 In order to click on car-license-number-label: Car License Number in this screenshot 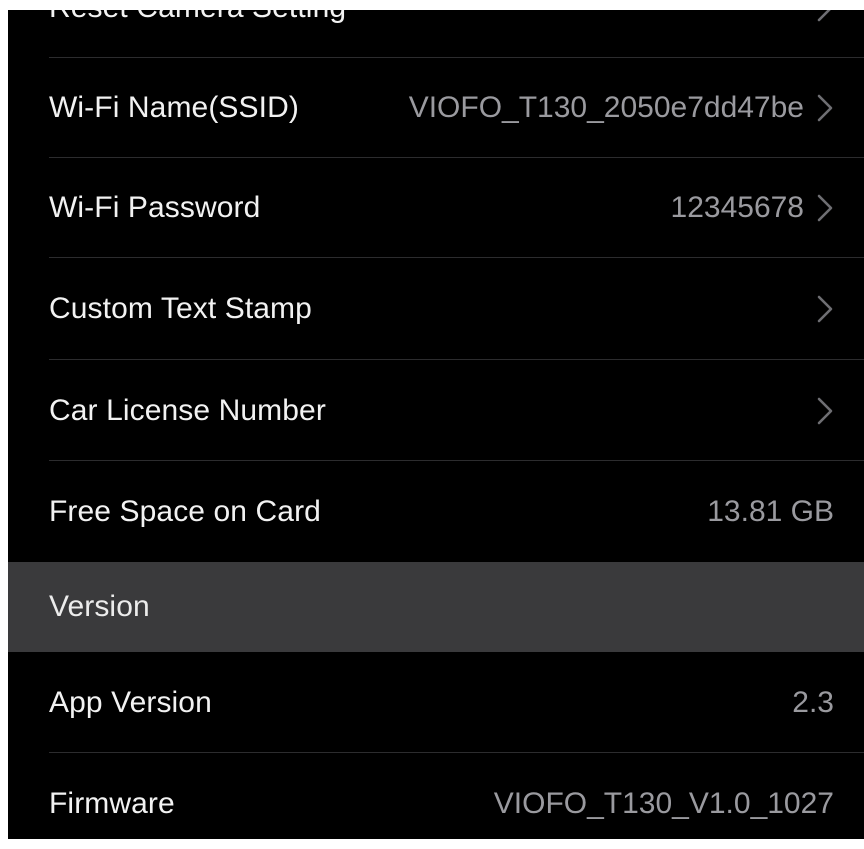, I will do `click(187, 410)`.